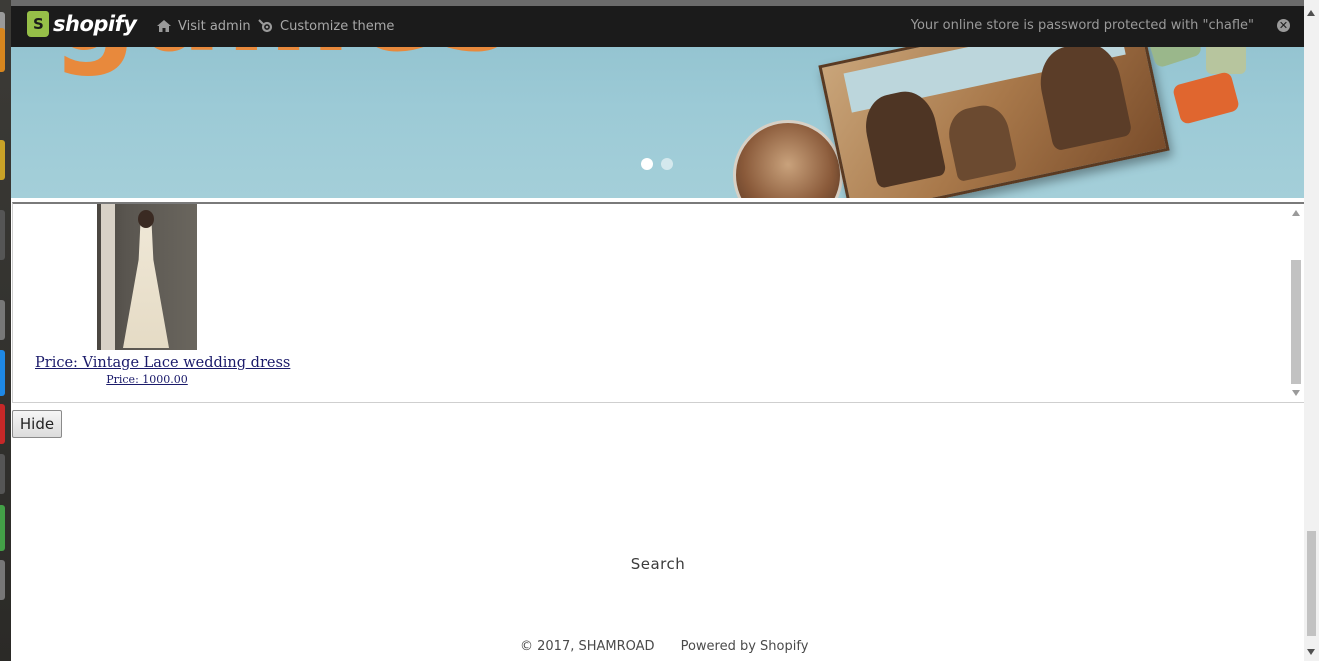 Image resolution: width=1319 pixels, height=661 pixels. I want to click on customize-theme-link: Customize theme, so click(326, 26).